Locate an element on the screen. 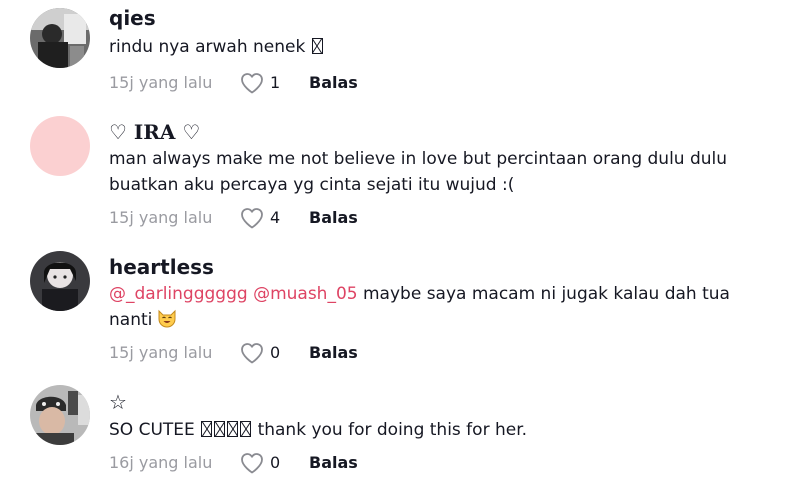 Image resolution: width=795 pixels, height=483 pixels. comment-meta: 15j yang lalu 1 Balas is located at coordinates (442, 83).